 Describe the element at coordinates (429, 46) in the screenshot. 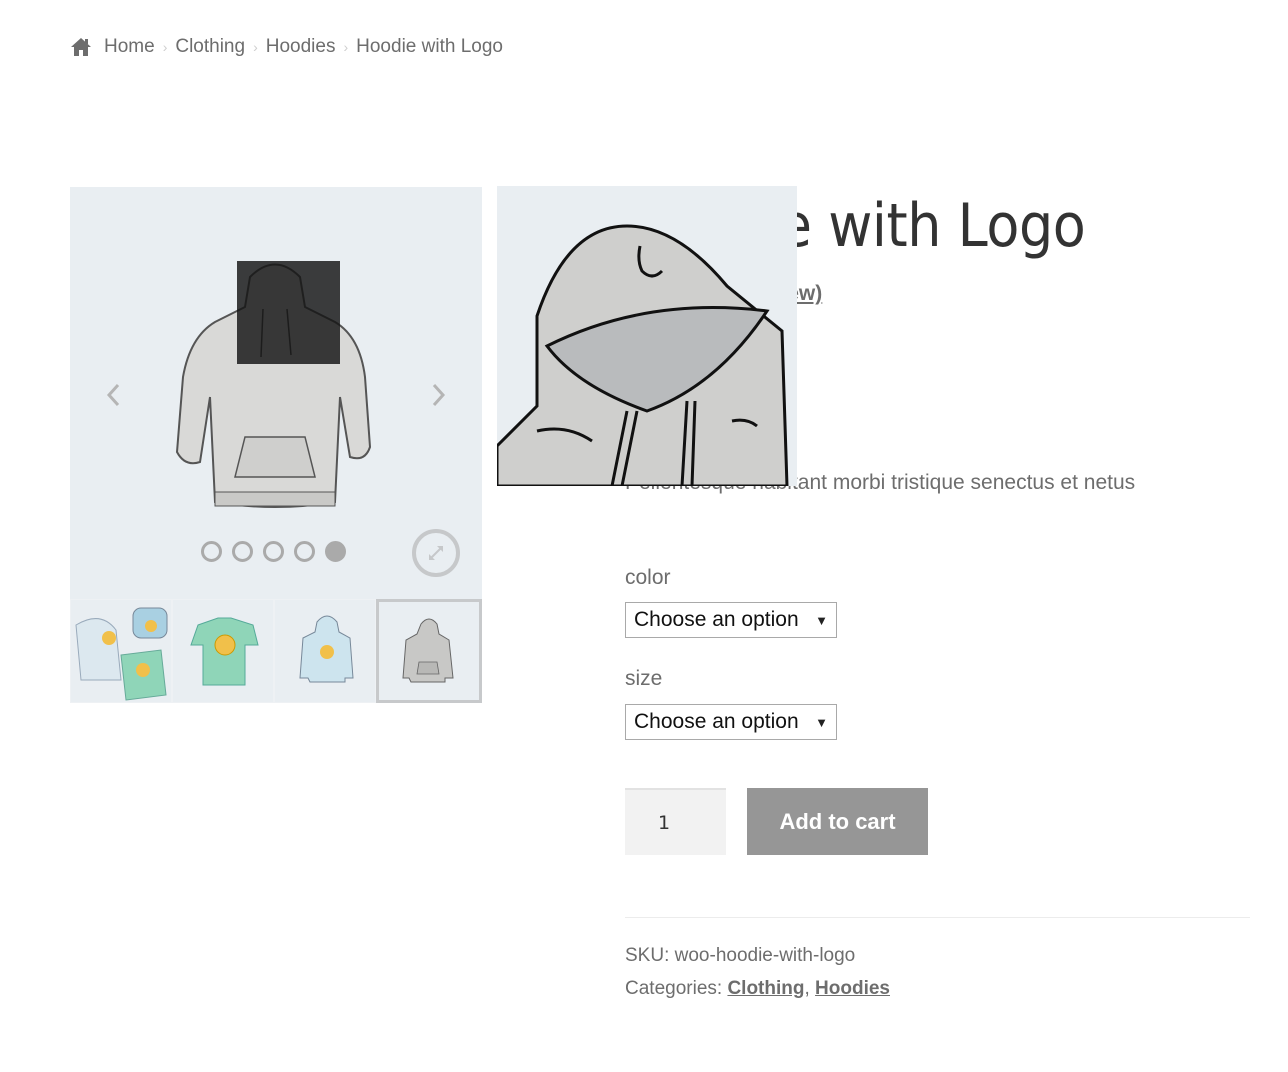

I see `breadcrumb-current: Hoodie with Logo` at that location.